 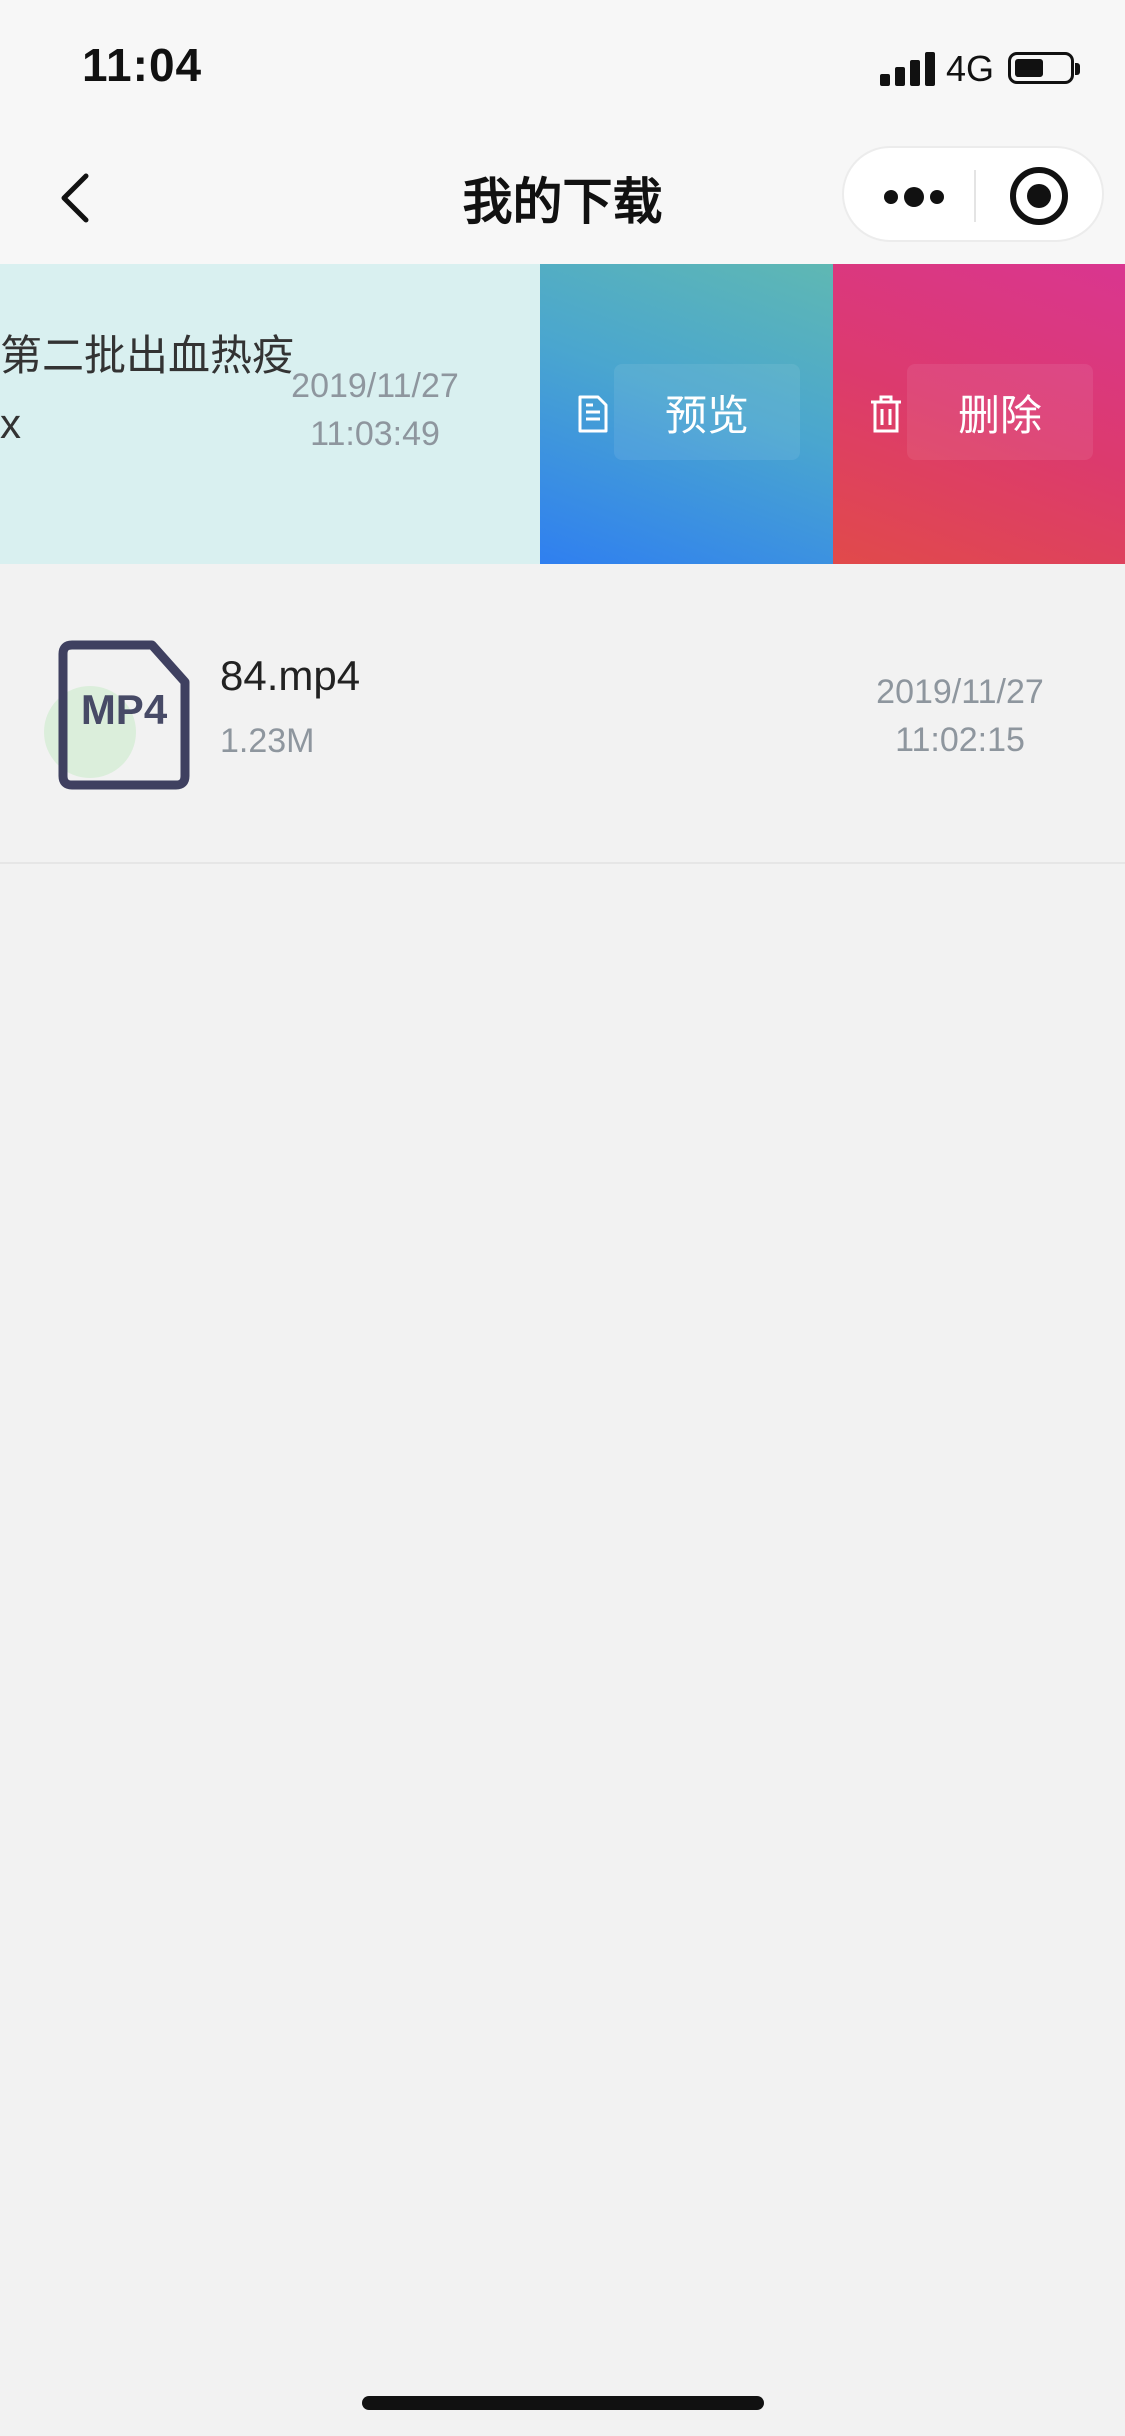 What do you see at coordinates (593, 414) in the screenshot?
I see `document-icon` at bounding box center [593, 414].